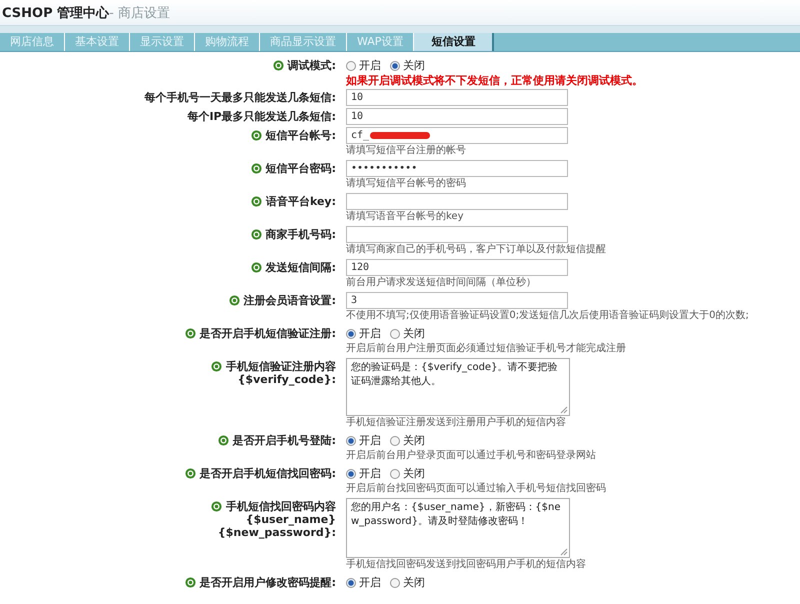  I want to click on field-label: 是否开启用户修改密码提醒:, so click(268, 582).